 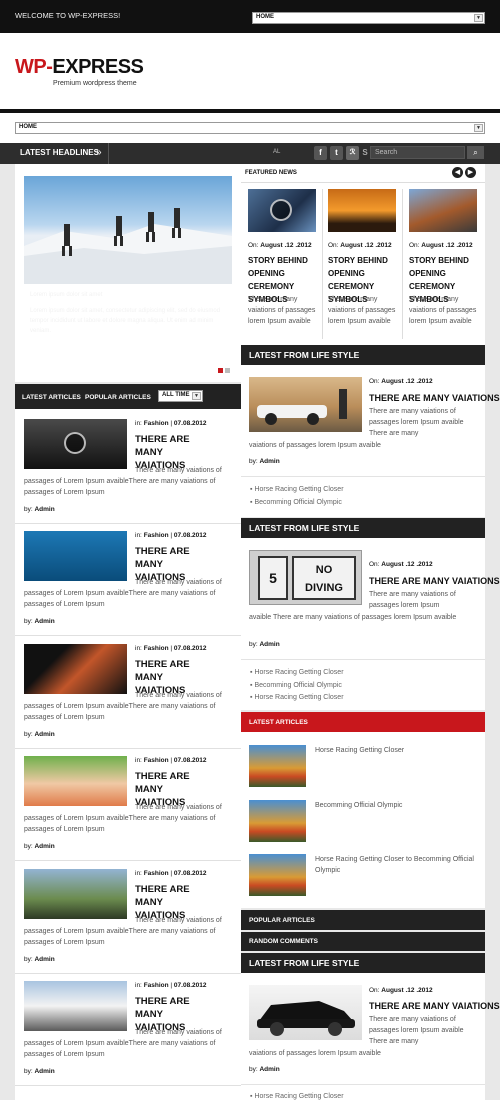 What do you see at coordinates (434, 581) in the screenshot?
I see `life-style-title-2: THERE ARE MANY VAIATIONS` at bounding box center [434, 581].